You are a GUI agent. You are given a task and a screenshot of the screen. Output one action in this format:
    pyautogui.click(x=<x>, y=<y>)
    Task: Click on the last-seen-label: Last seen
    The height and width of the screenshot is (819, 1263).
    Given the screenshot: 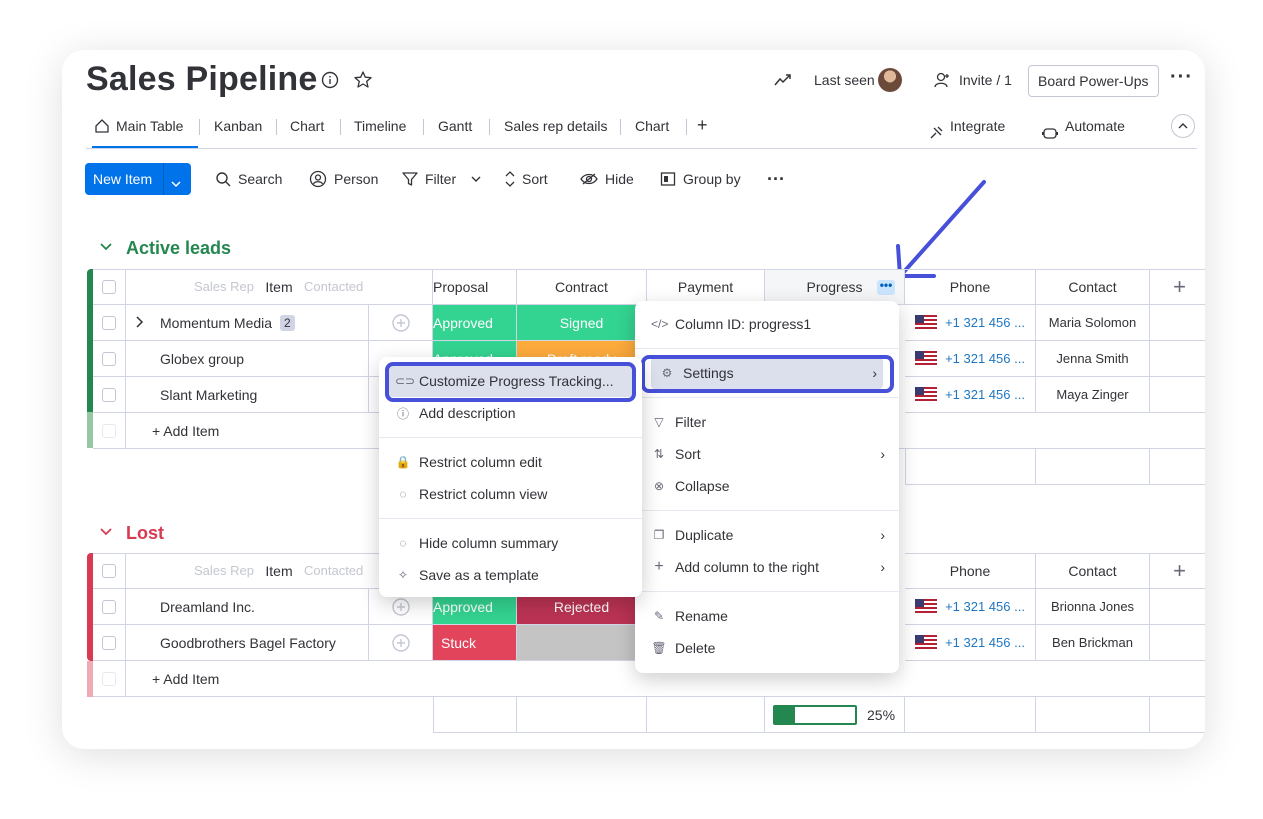 What is the action you would take?
    pyautogui.click(x=844, y=80)
    